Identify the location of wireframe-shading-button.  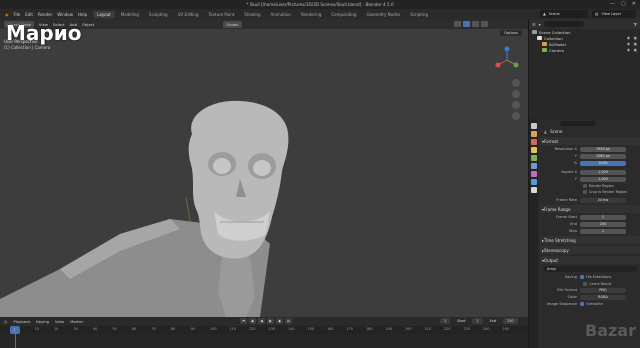
(457, 24).